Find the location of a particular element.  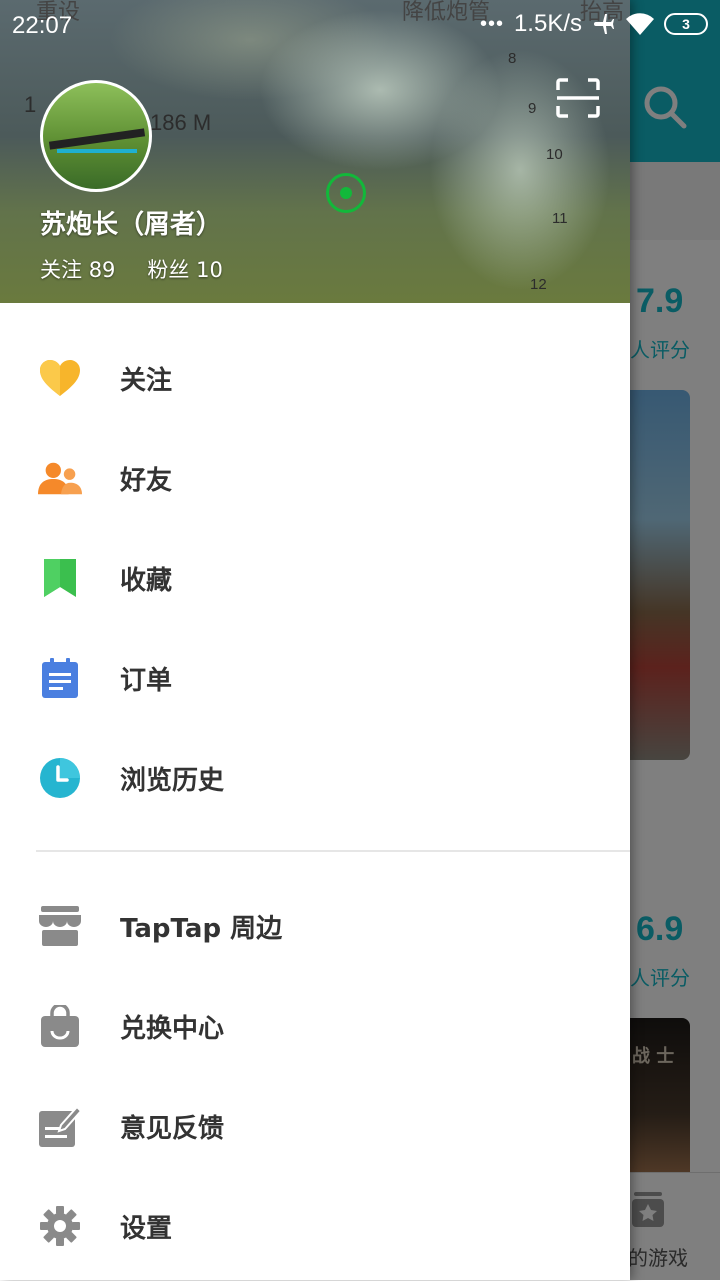

clock-icon is located at coordinates (60, 778).